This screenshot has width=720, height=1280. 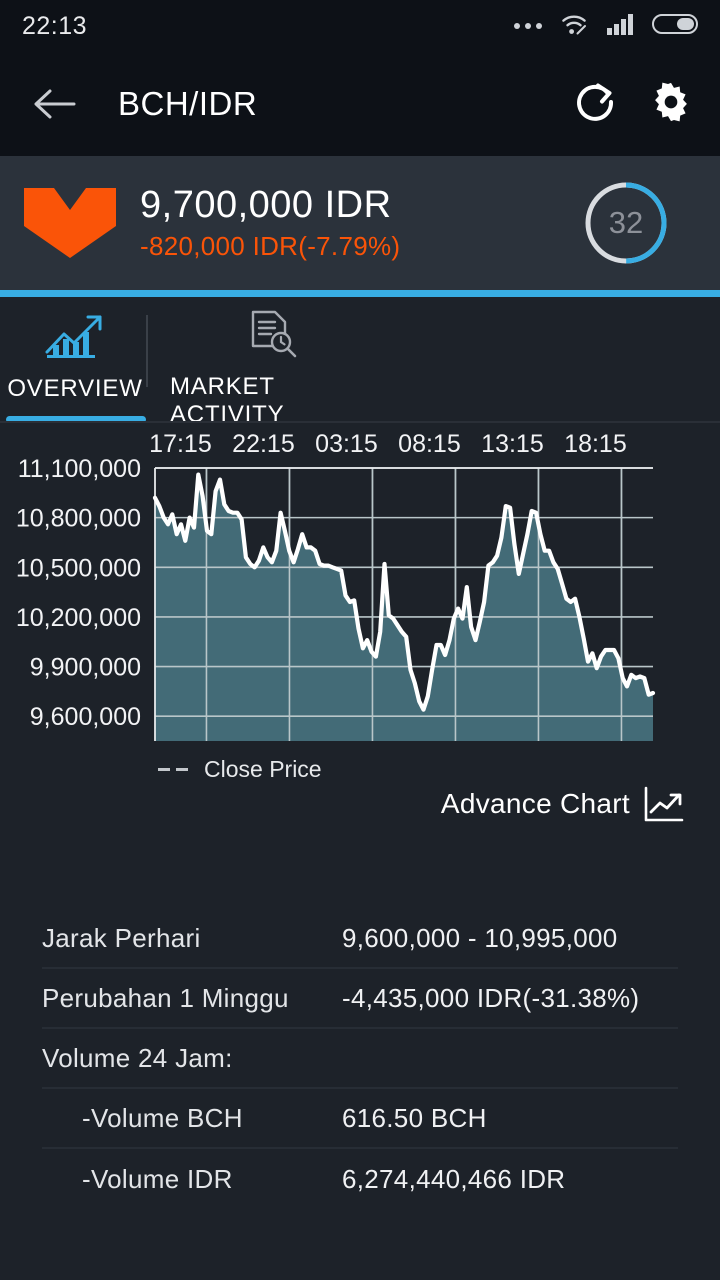 I want to click on stat-key: Jarak Perhari, so click(x=121, y=937).